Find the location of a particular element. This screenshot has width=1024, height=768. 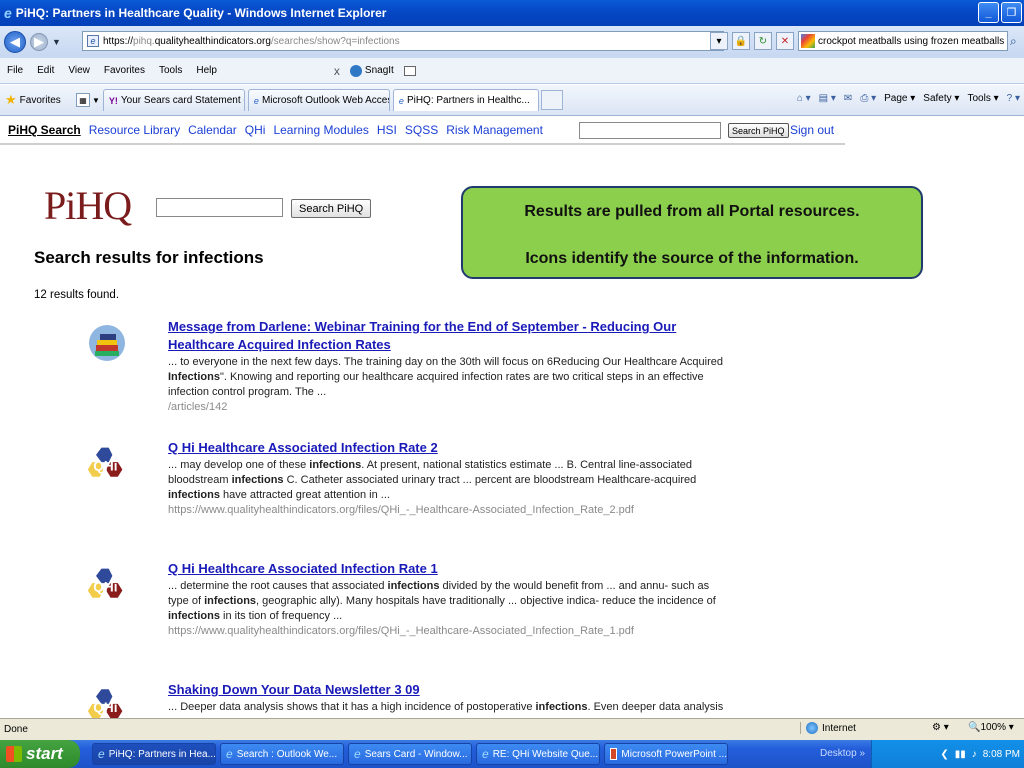

history-dropdown-icon: ▼ is located at coordinates (56, 42).